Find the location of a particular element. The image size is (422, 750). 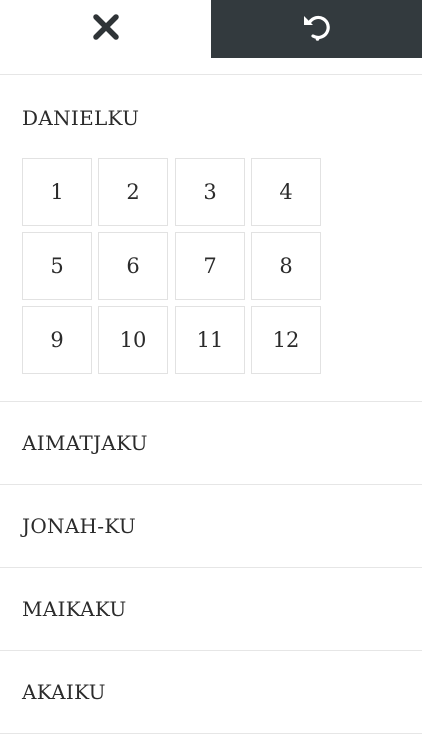

chapter-button-9: 9 is located at coordinates (57, 340).